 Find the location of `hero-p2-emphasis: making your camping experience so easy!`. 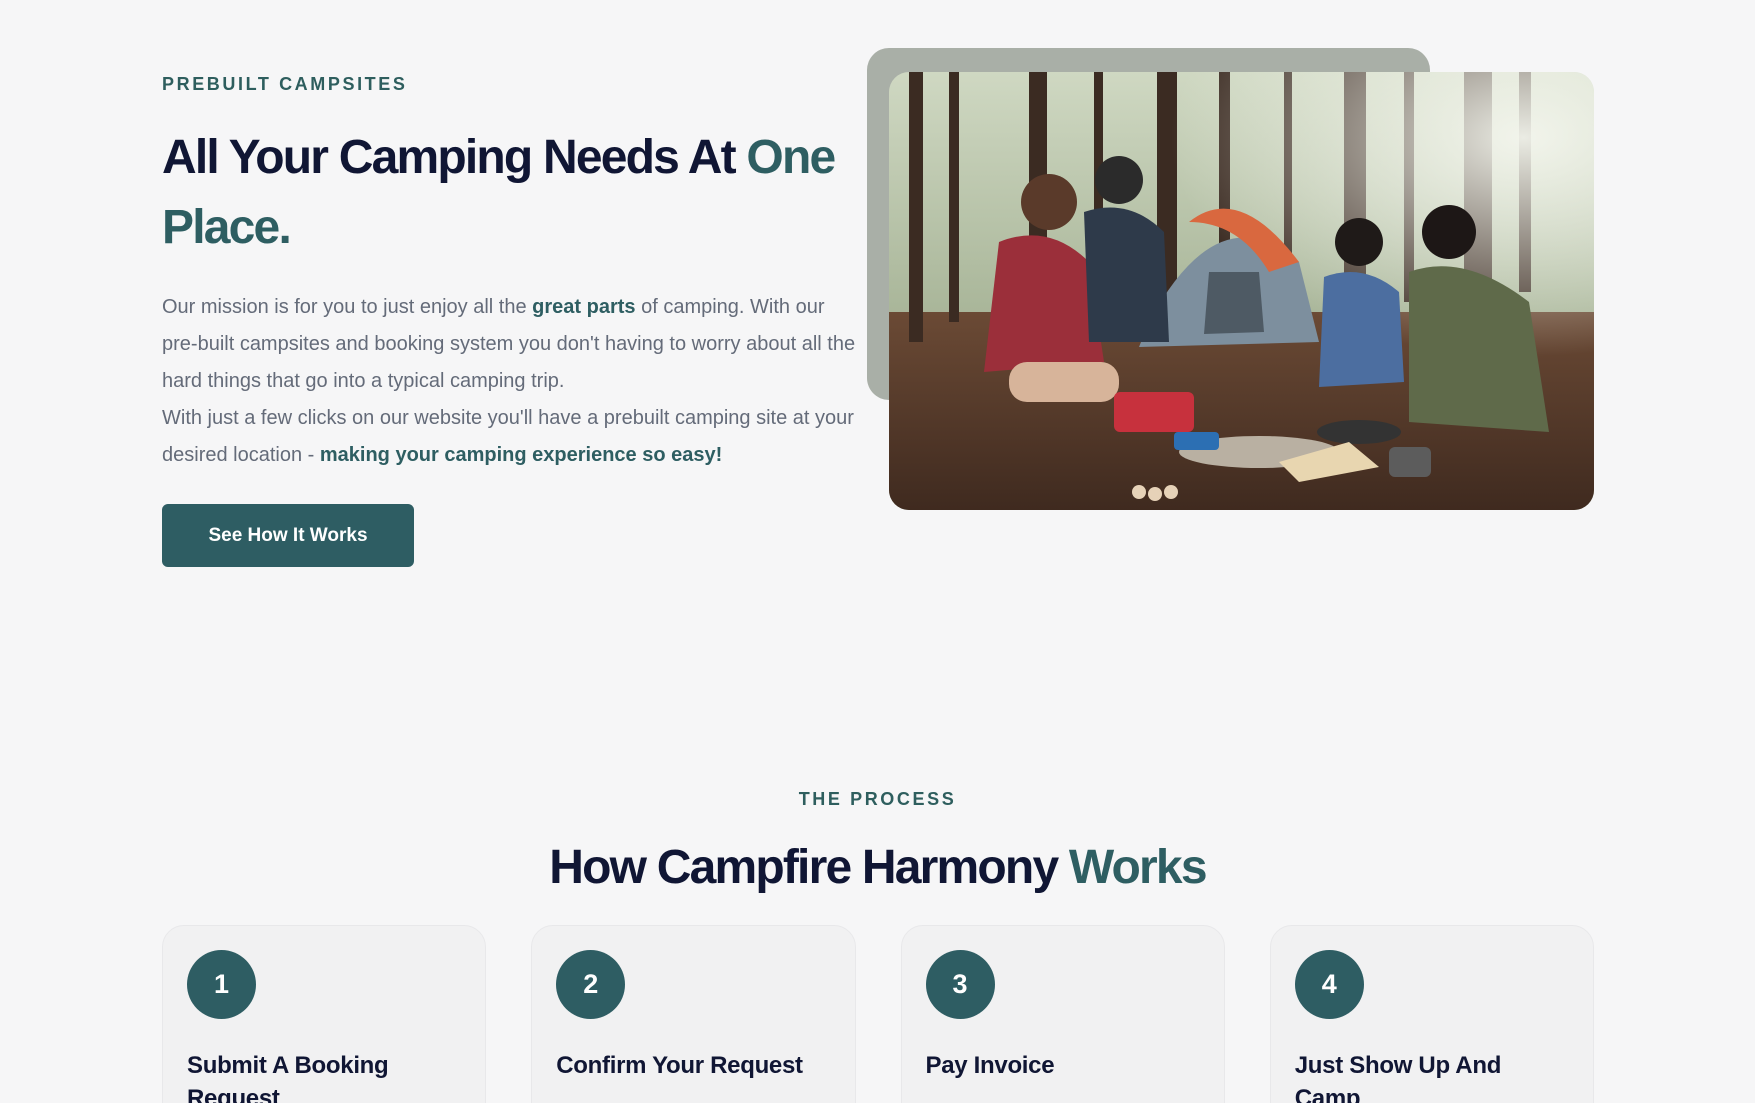

hero-p2-emphasis: making your camping experience so easy! is located at coordinates (521, 455).